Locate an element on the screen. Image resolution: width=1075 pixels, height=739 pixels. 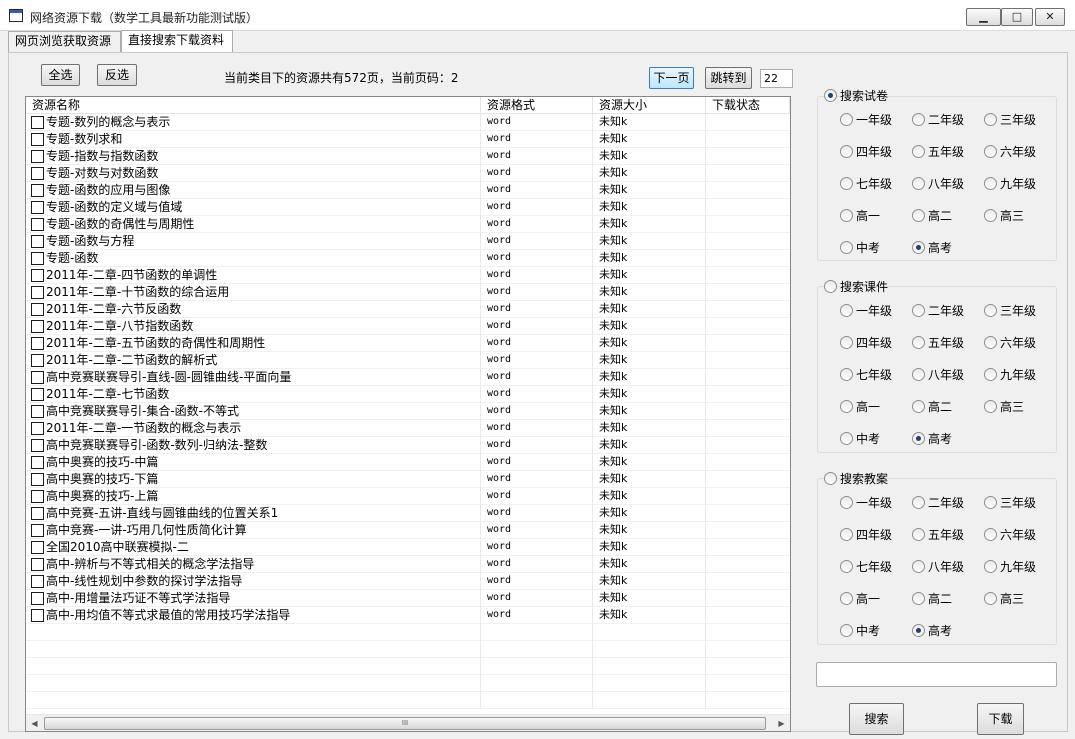
table-row: 高中-用增量法巧证不等式学法指导 word 未知k is located at coordinates (408, 598).